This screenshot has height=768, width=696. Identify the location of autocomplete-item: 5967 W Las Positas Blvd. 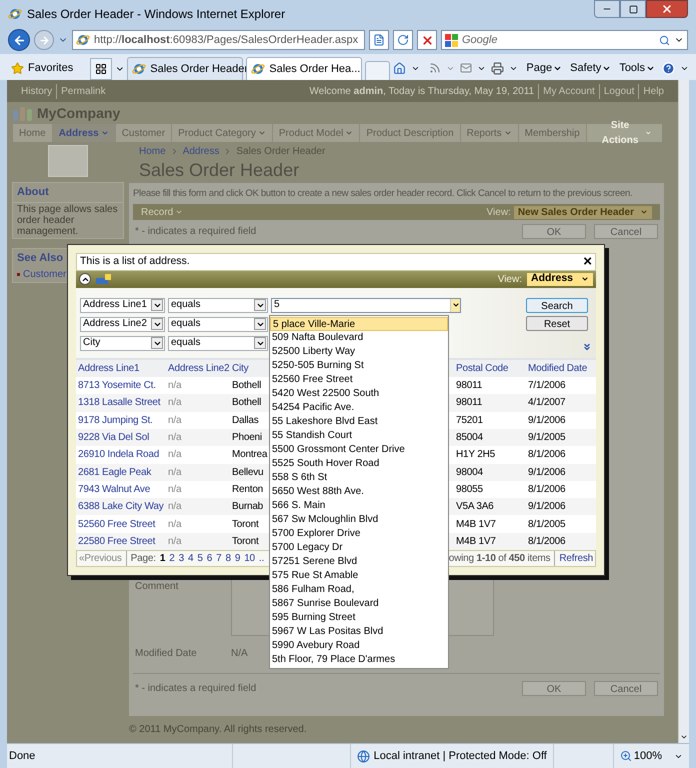
(359, 632).